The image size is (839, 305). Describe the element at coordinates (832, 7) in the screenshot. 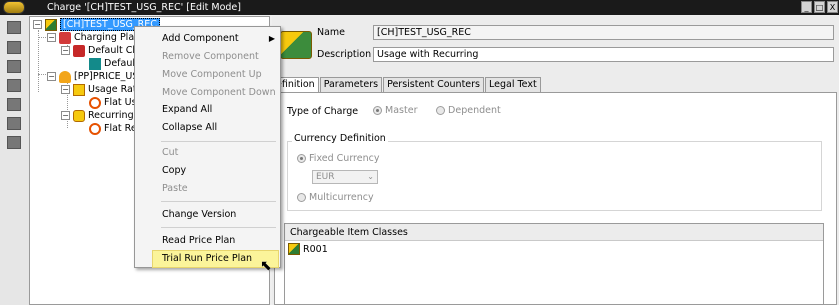

I see `close-button: X` at that location.